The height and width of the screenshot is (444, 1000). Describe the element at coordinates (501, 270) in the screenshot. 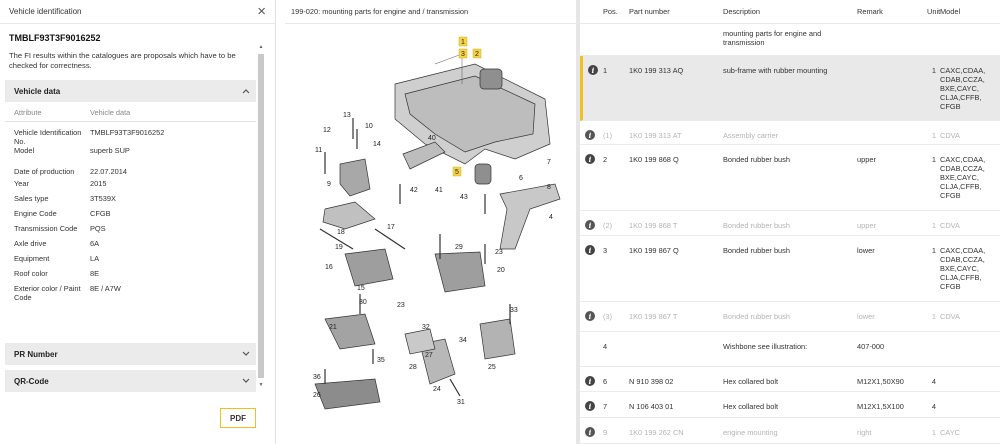

I see `callout-20: 20` at that location.